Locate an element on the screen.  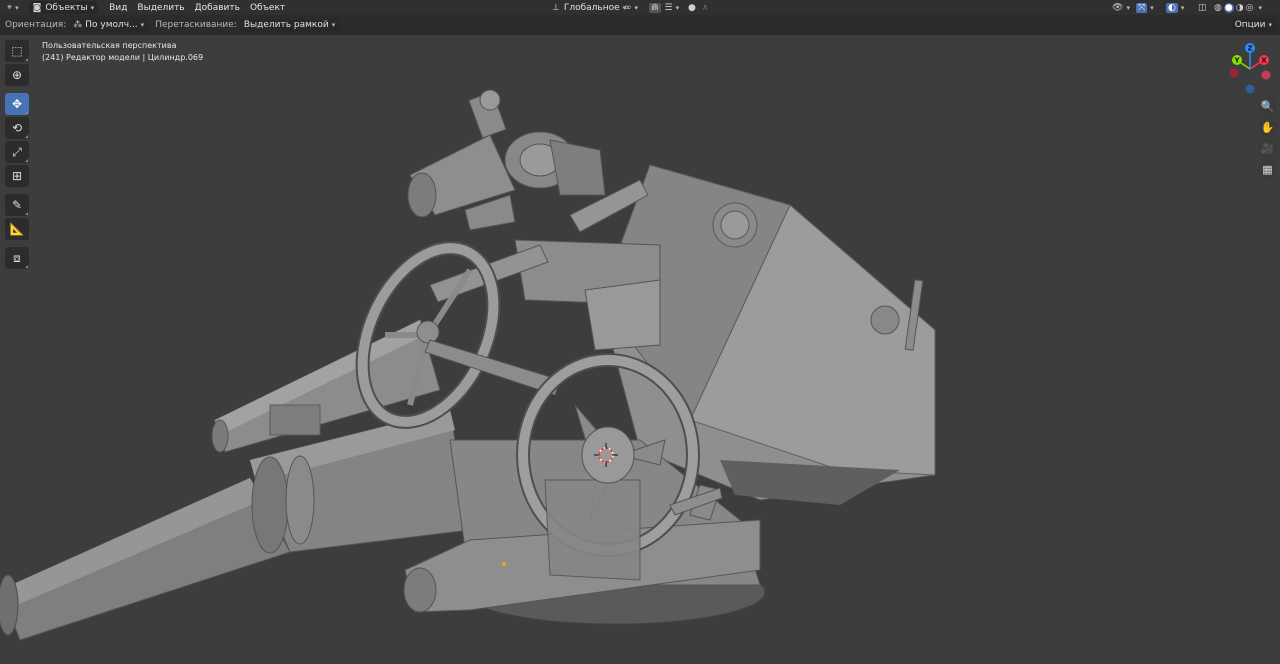
tool-rotate: ⟲ is located at coordinates (17, 128).